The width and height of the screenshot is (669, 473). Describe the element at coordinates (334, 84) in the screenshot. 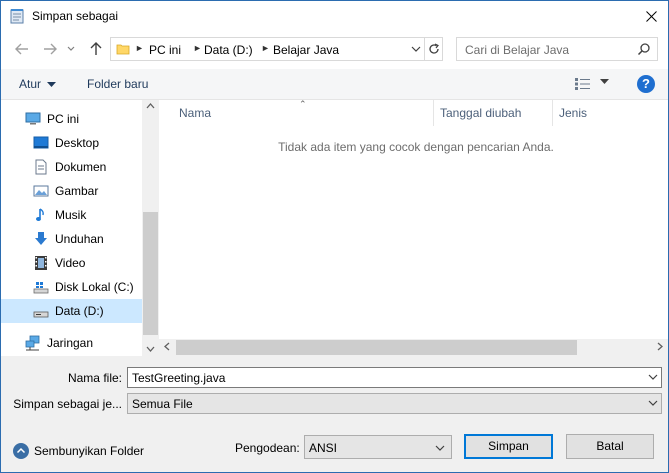

I see `command-toolbar: Atur Folder baru ?` at that location.